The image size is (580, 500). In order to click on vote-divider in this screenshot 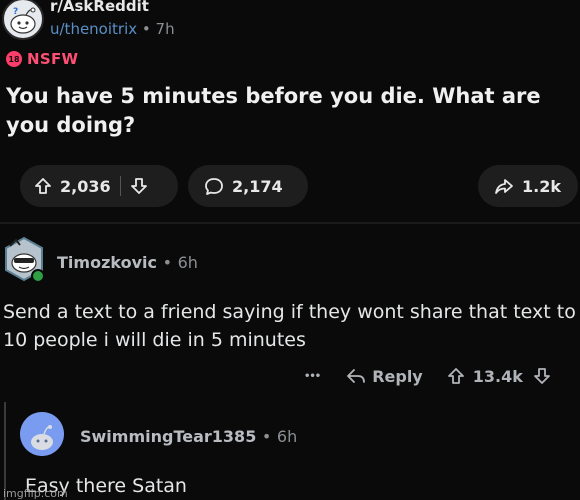, I will do `click(120, 186)`.